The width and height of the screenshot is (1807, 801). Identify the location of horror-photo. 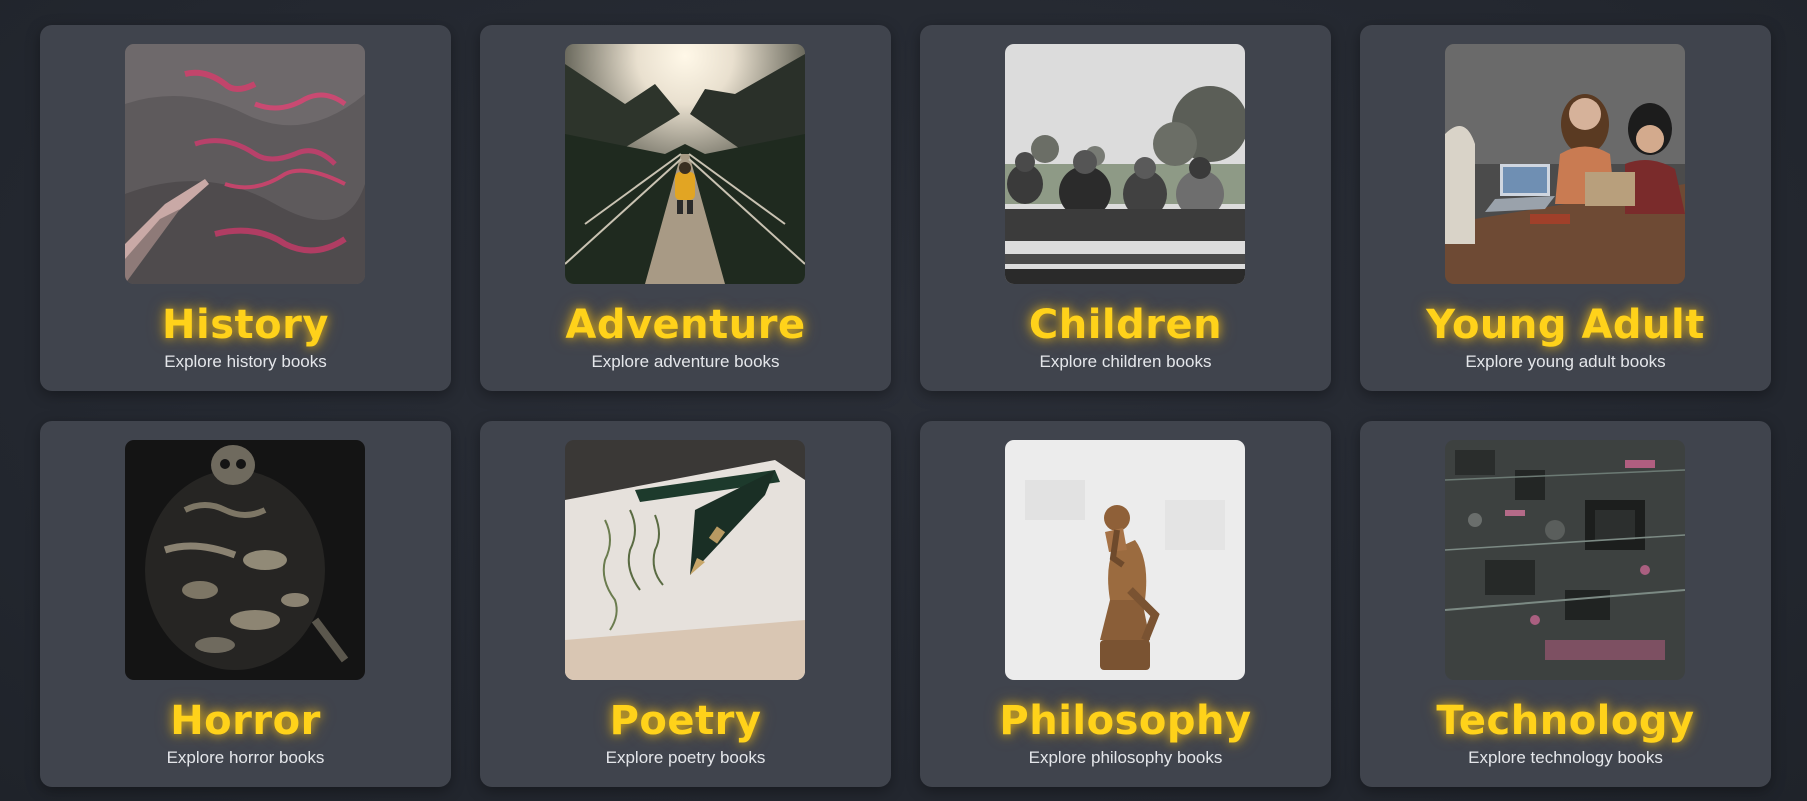
(245, 560).